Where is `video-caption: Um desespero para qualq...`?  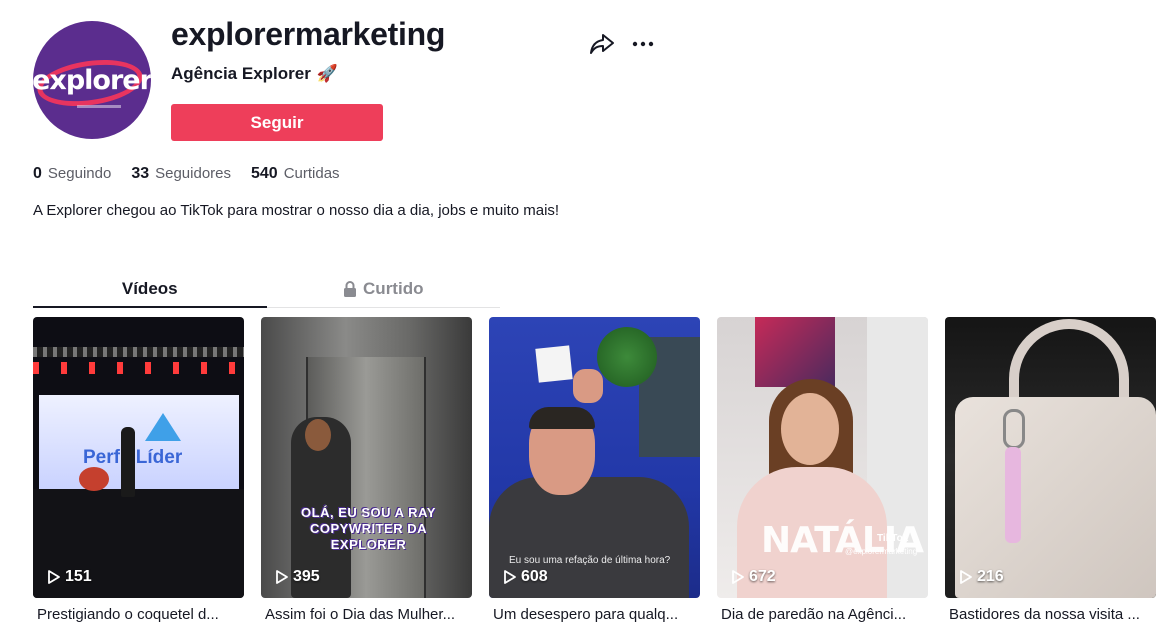
video-caption: Um desespero para qualq... is located at coordinates (594, 614).